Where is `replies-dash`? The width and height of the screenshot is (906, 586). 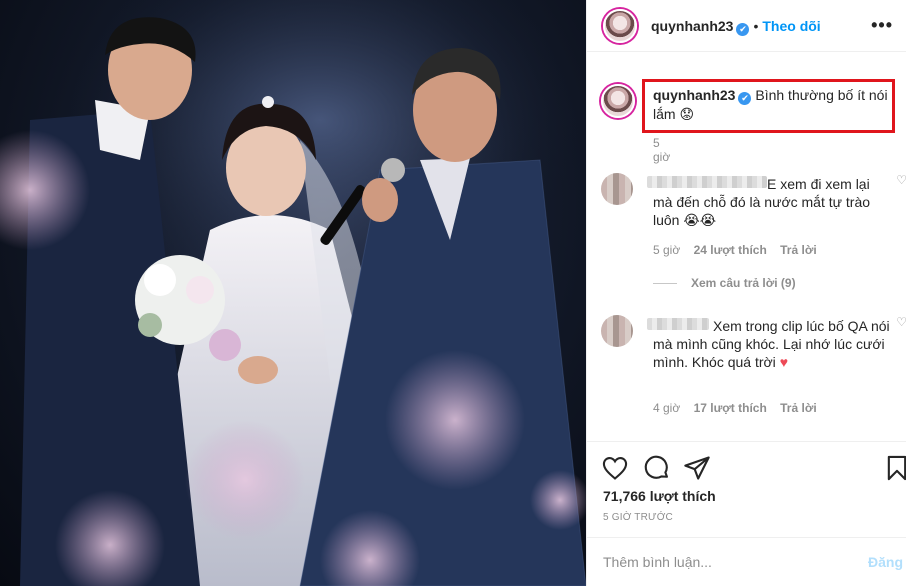
replies-dash is located at coordinates (665, 284).